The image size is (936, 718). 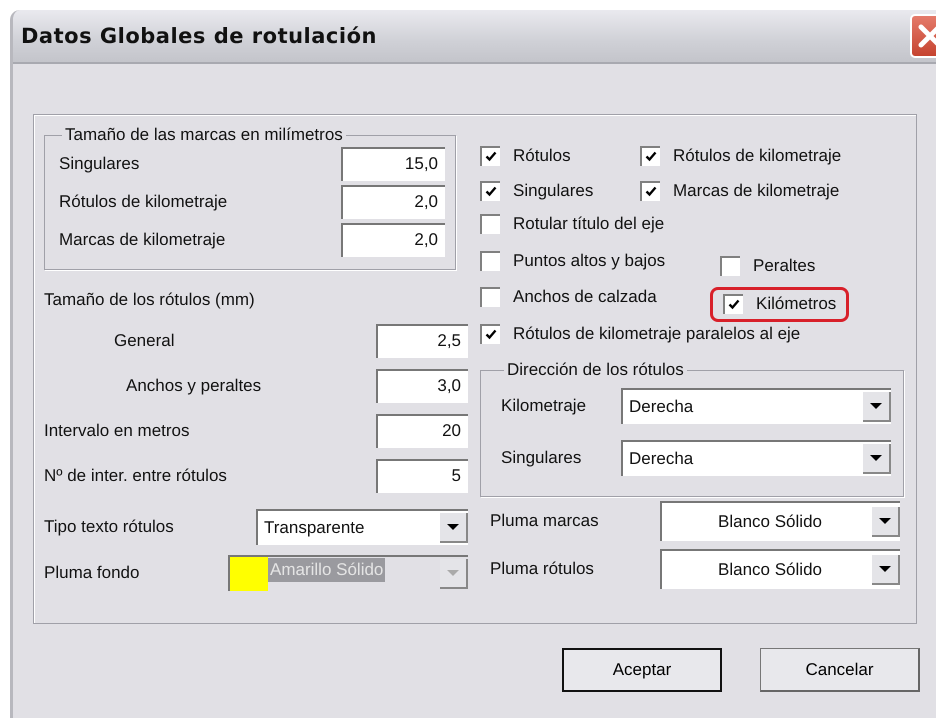 What do you see at coordinates (768, 266) in the screenshot?
I see `checkbox: Peraltes` at bounding box center [768, 266].